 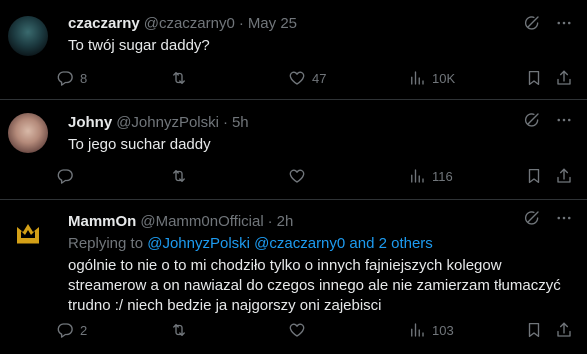 What do you see at coordinates (167, 123) in the screenshot?
I see `user-handle: @JohnyzPolski` at bounding box center [167, 123].